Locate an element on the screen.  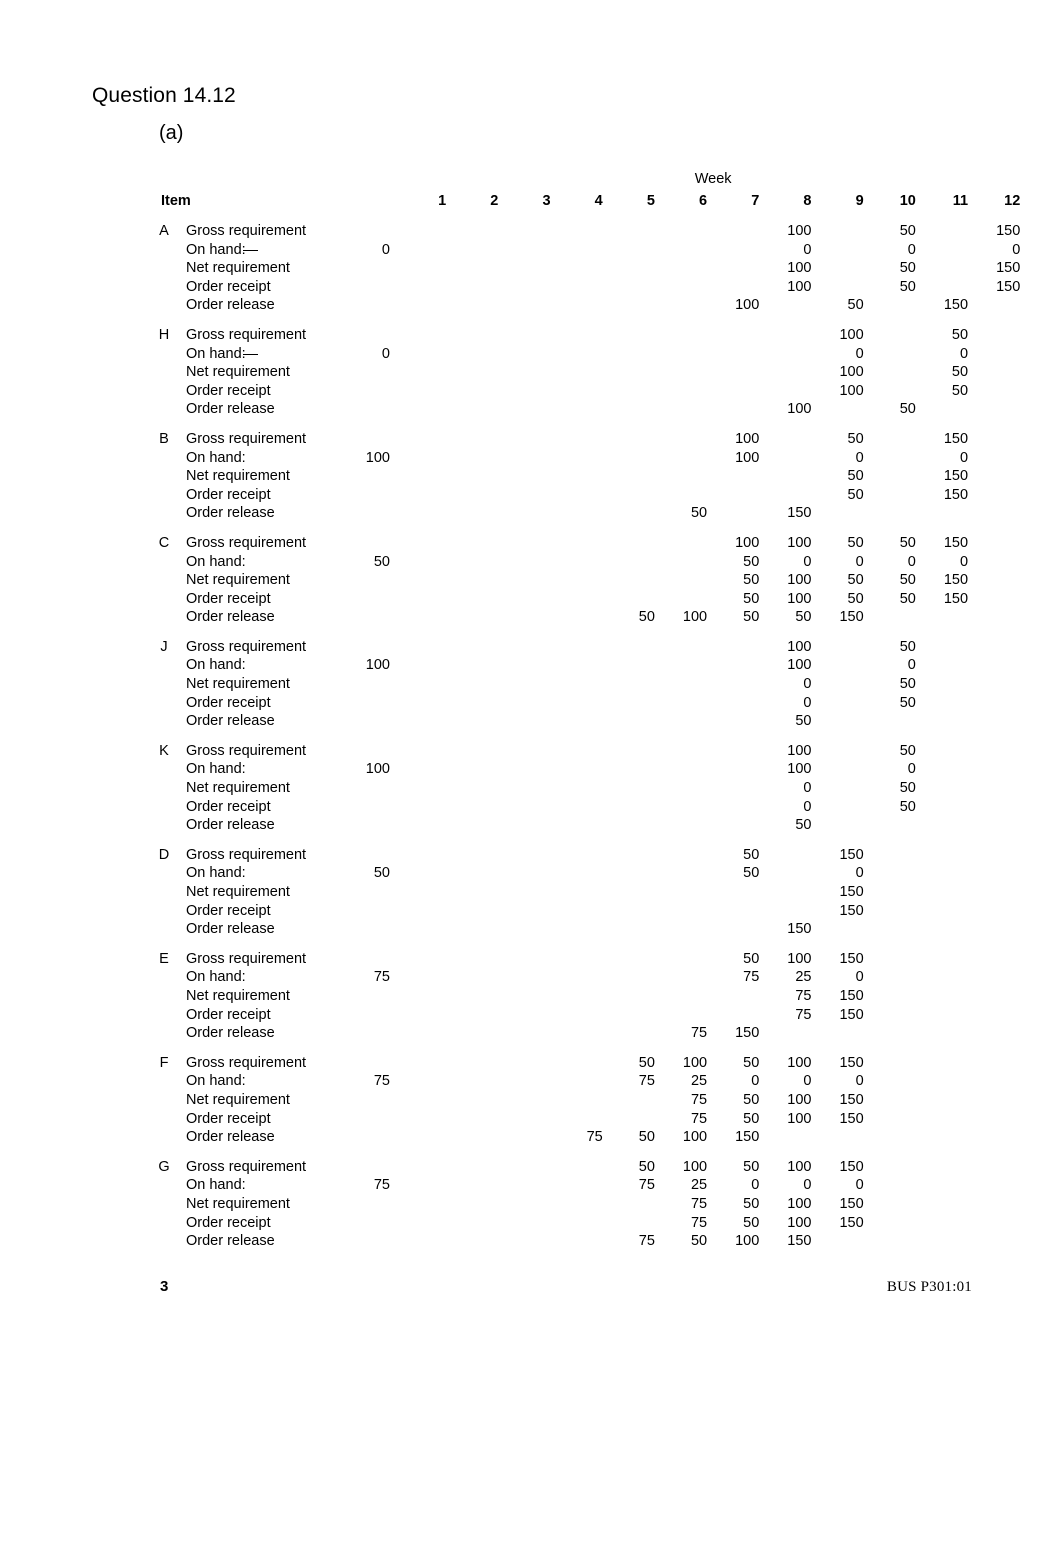
cell-F-receipt-wk2 is located at coordinates (478, 1119).